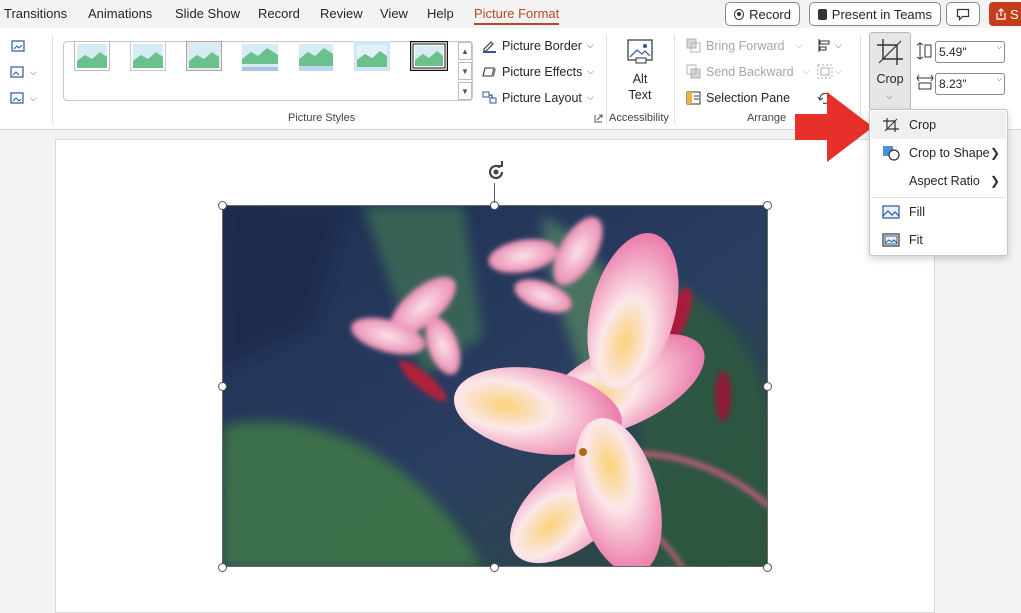  I want to click on share-label: S, so click(1014, 14).